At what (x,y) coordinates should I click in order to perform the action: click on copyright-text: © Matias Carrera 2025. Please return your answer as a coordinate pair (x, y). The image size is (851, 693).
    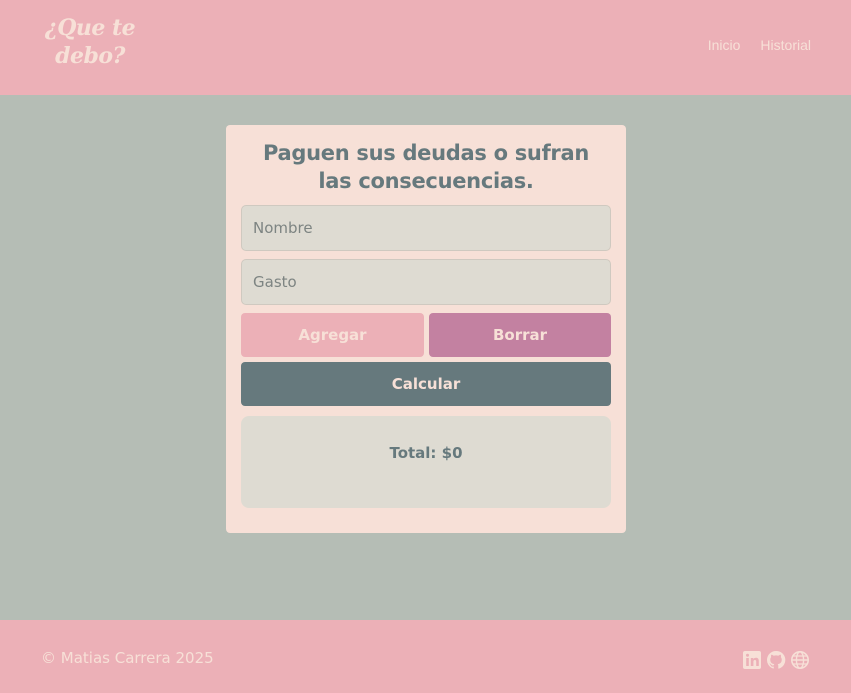
    Looking at the image, I should click on (127, 658).